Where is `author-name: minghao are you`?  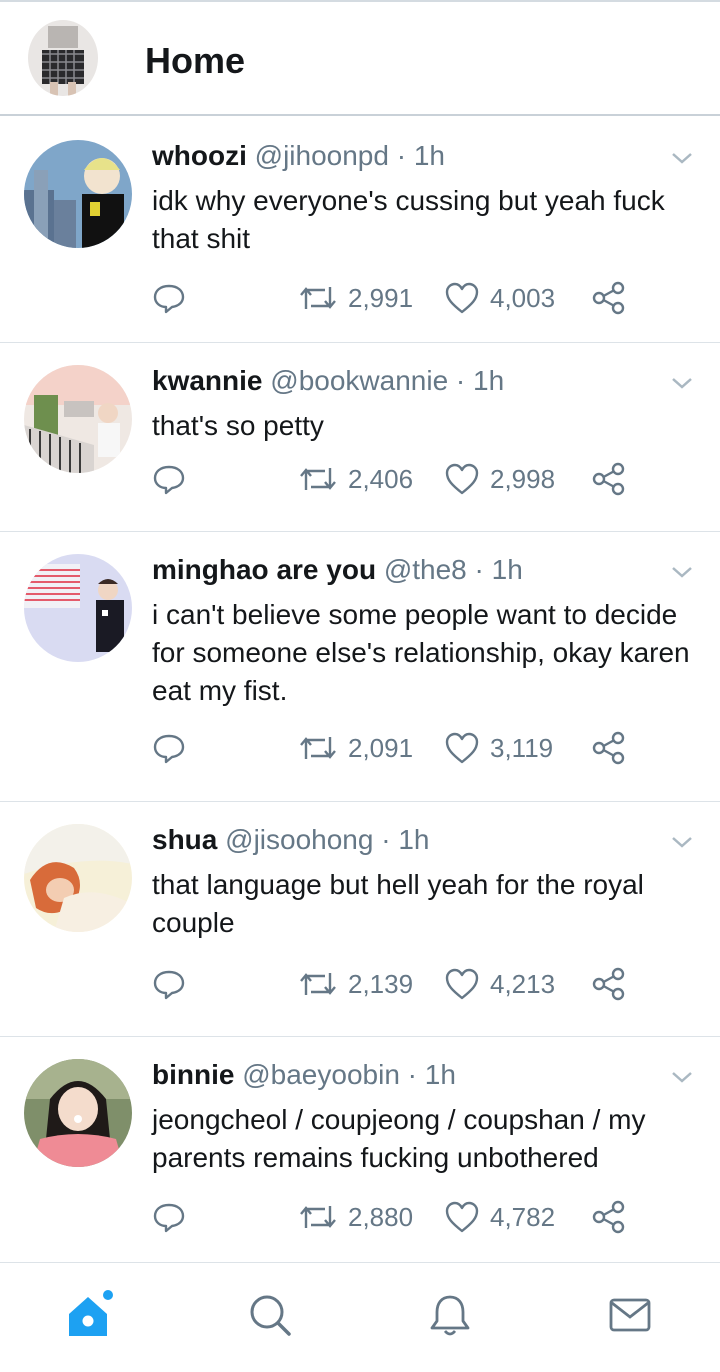
author-name: minghao are you is located at coordinates (264, 569).